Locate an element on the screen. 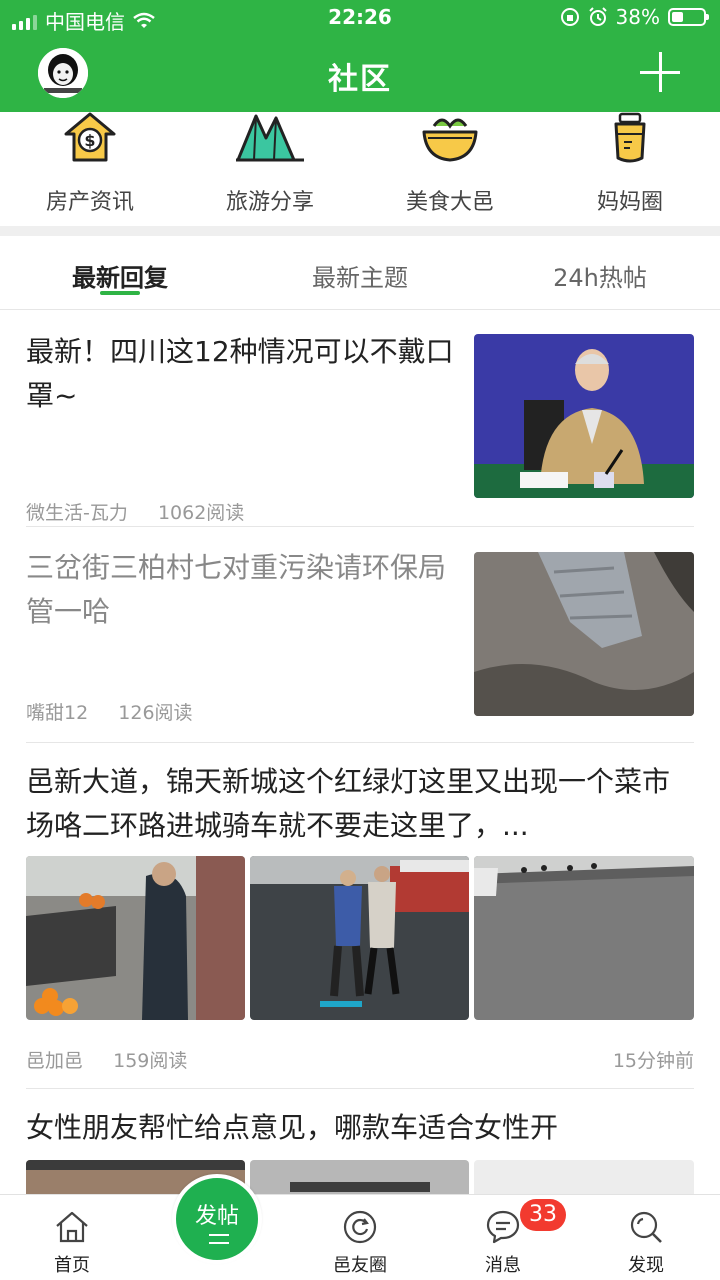 The width and height of the screenshot is (720, 1280). post-item: 女性朋友帮忙给点意见，哪款车适合女性开 is located at coordinates (360, 1150).